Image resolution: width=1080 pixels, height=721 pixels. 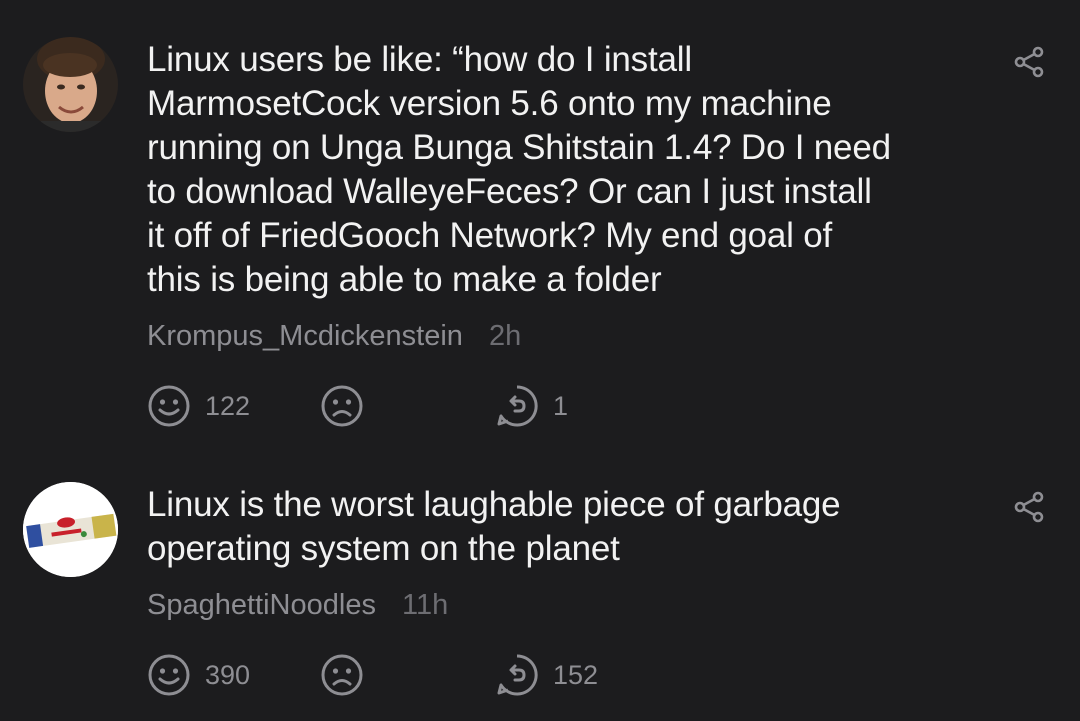 What do you see at coordinates (557, 340) in the screenshot?
I see `comment-meta: Krompus_Mcdickenstein 2h` at bounding box center [557, 340].